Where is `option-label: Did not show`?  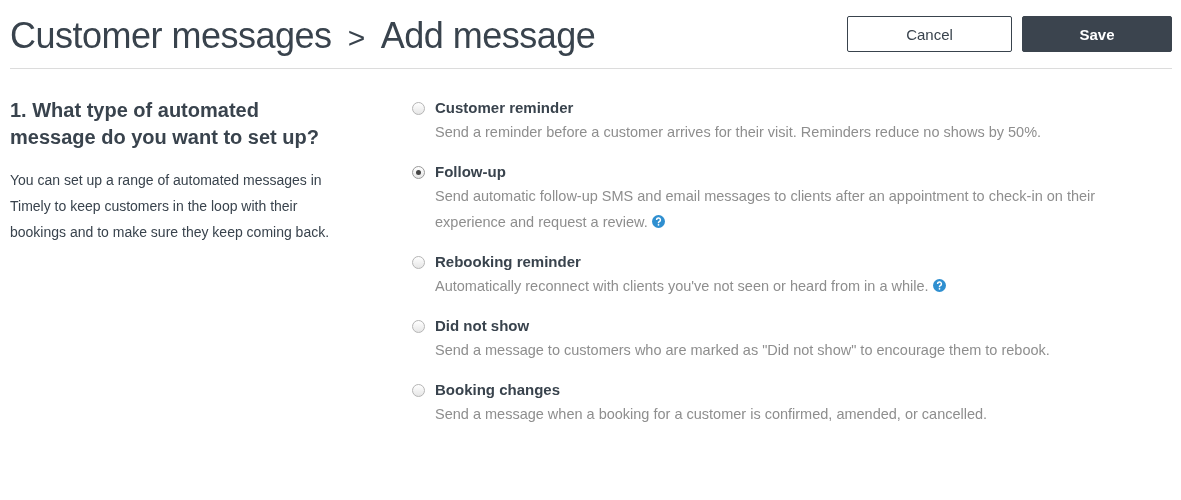 option-label: Did not show is located at coordinates (742, 326).